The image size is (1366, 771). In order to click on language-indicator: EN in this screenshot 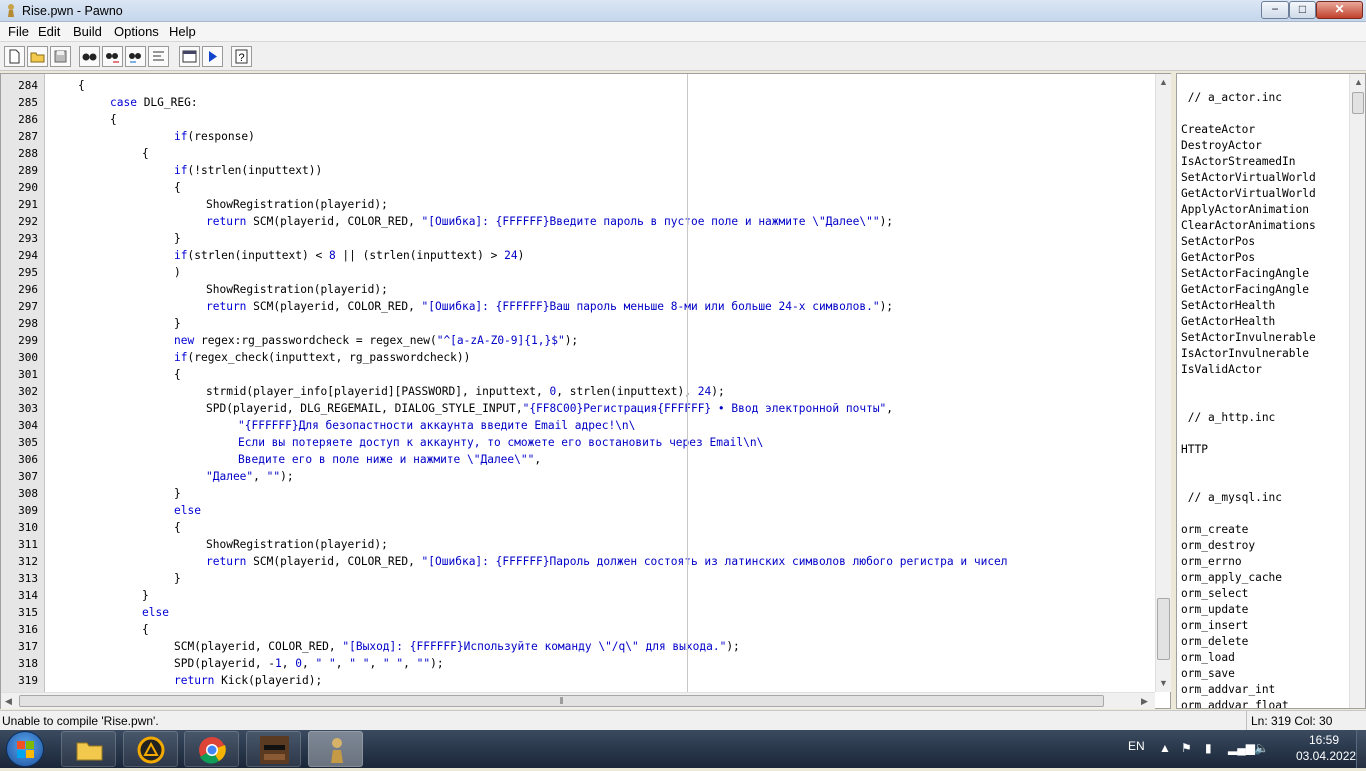, I will do `click(1136, 746)`.